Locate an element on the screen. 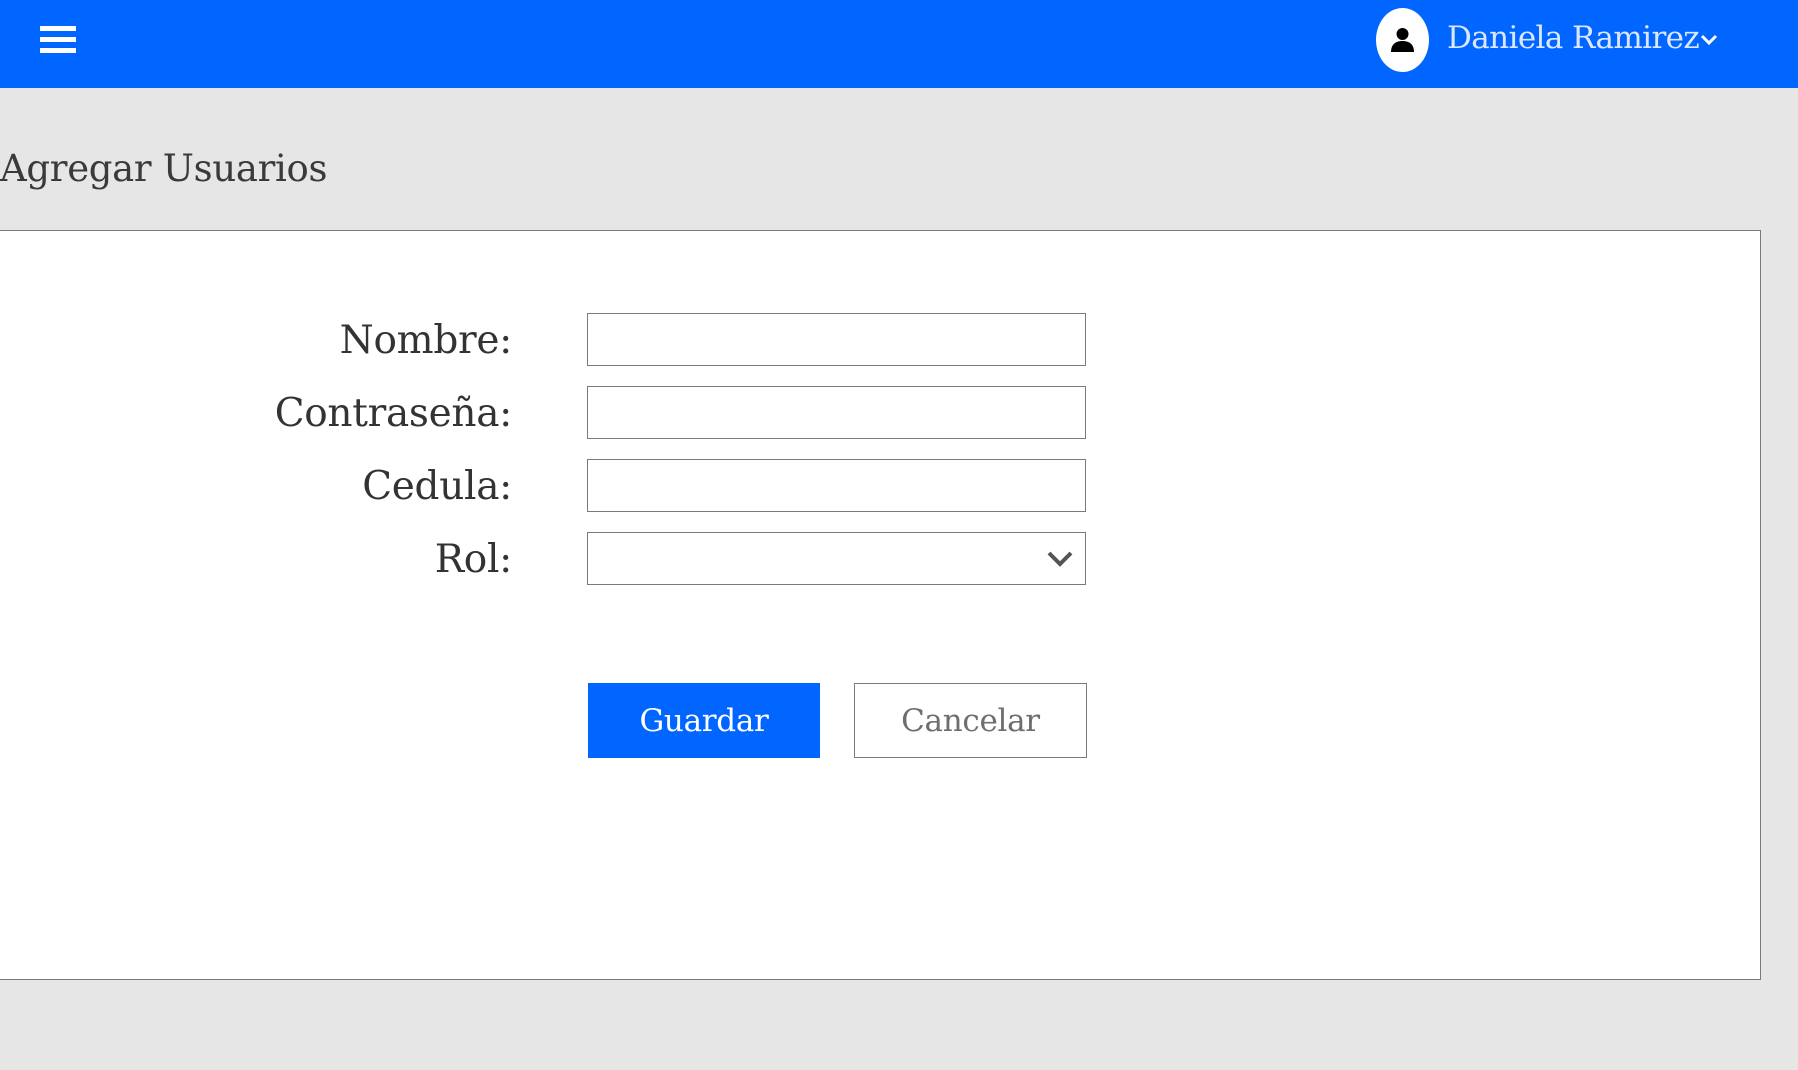 Image resolution: width=1798 pixels, height=1070 pixels. user-name: Daniela Ramirez is located at coordinates (1573, 38).